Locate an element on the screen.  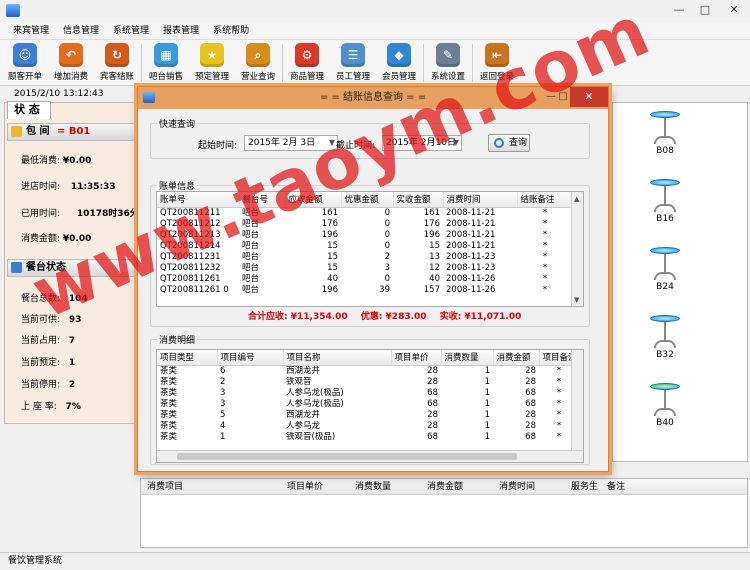
bottom-col-header: 服务生 is located at coordinates (583, 486).